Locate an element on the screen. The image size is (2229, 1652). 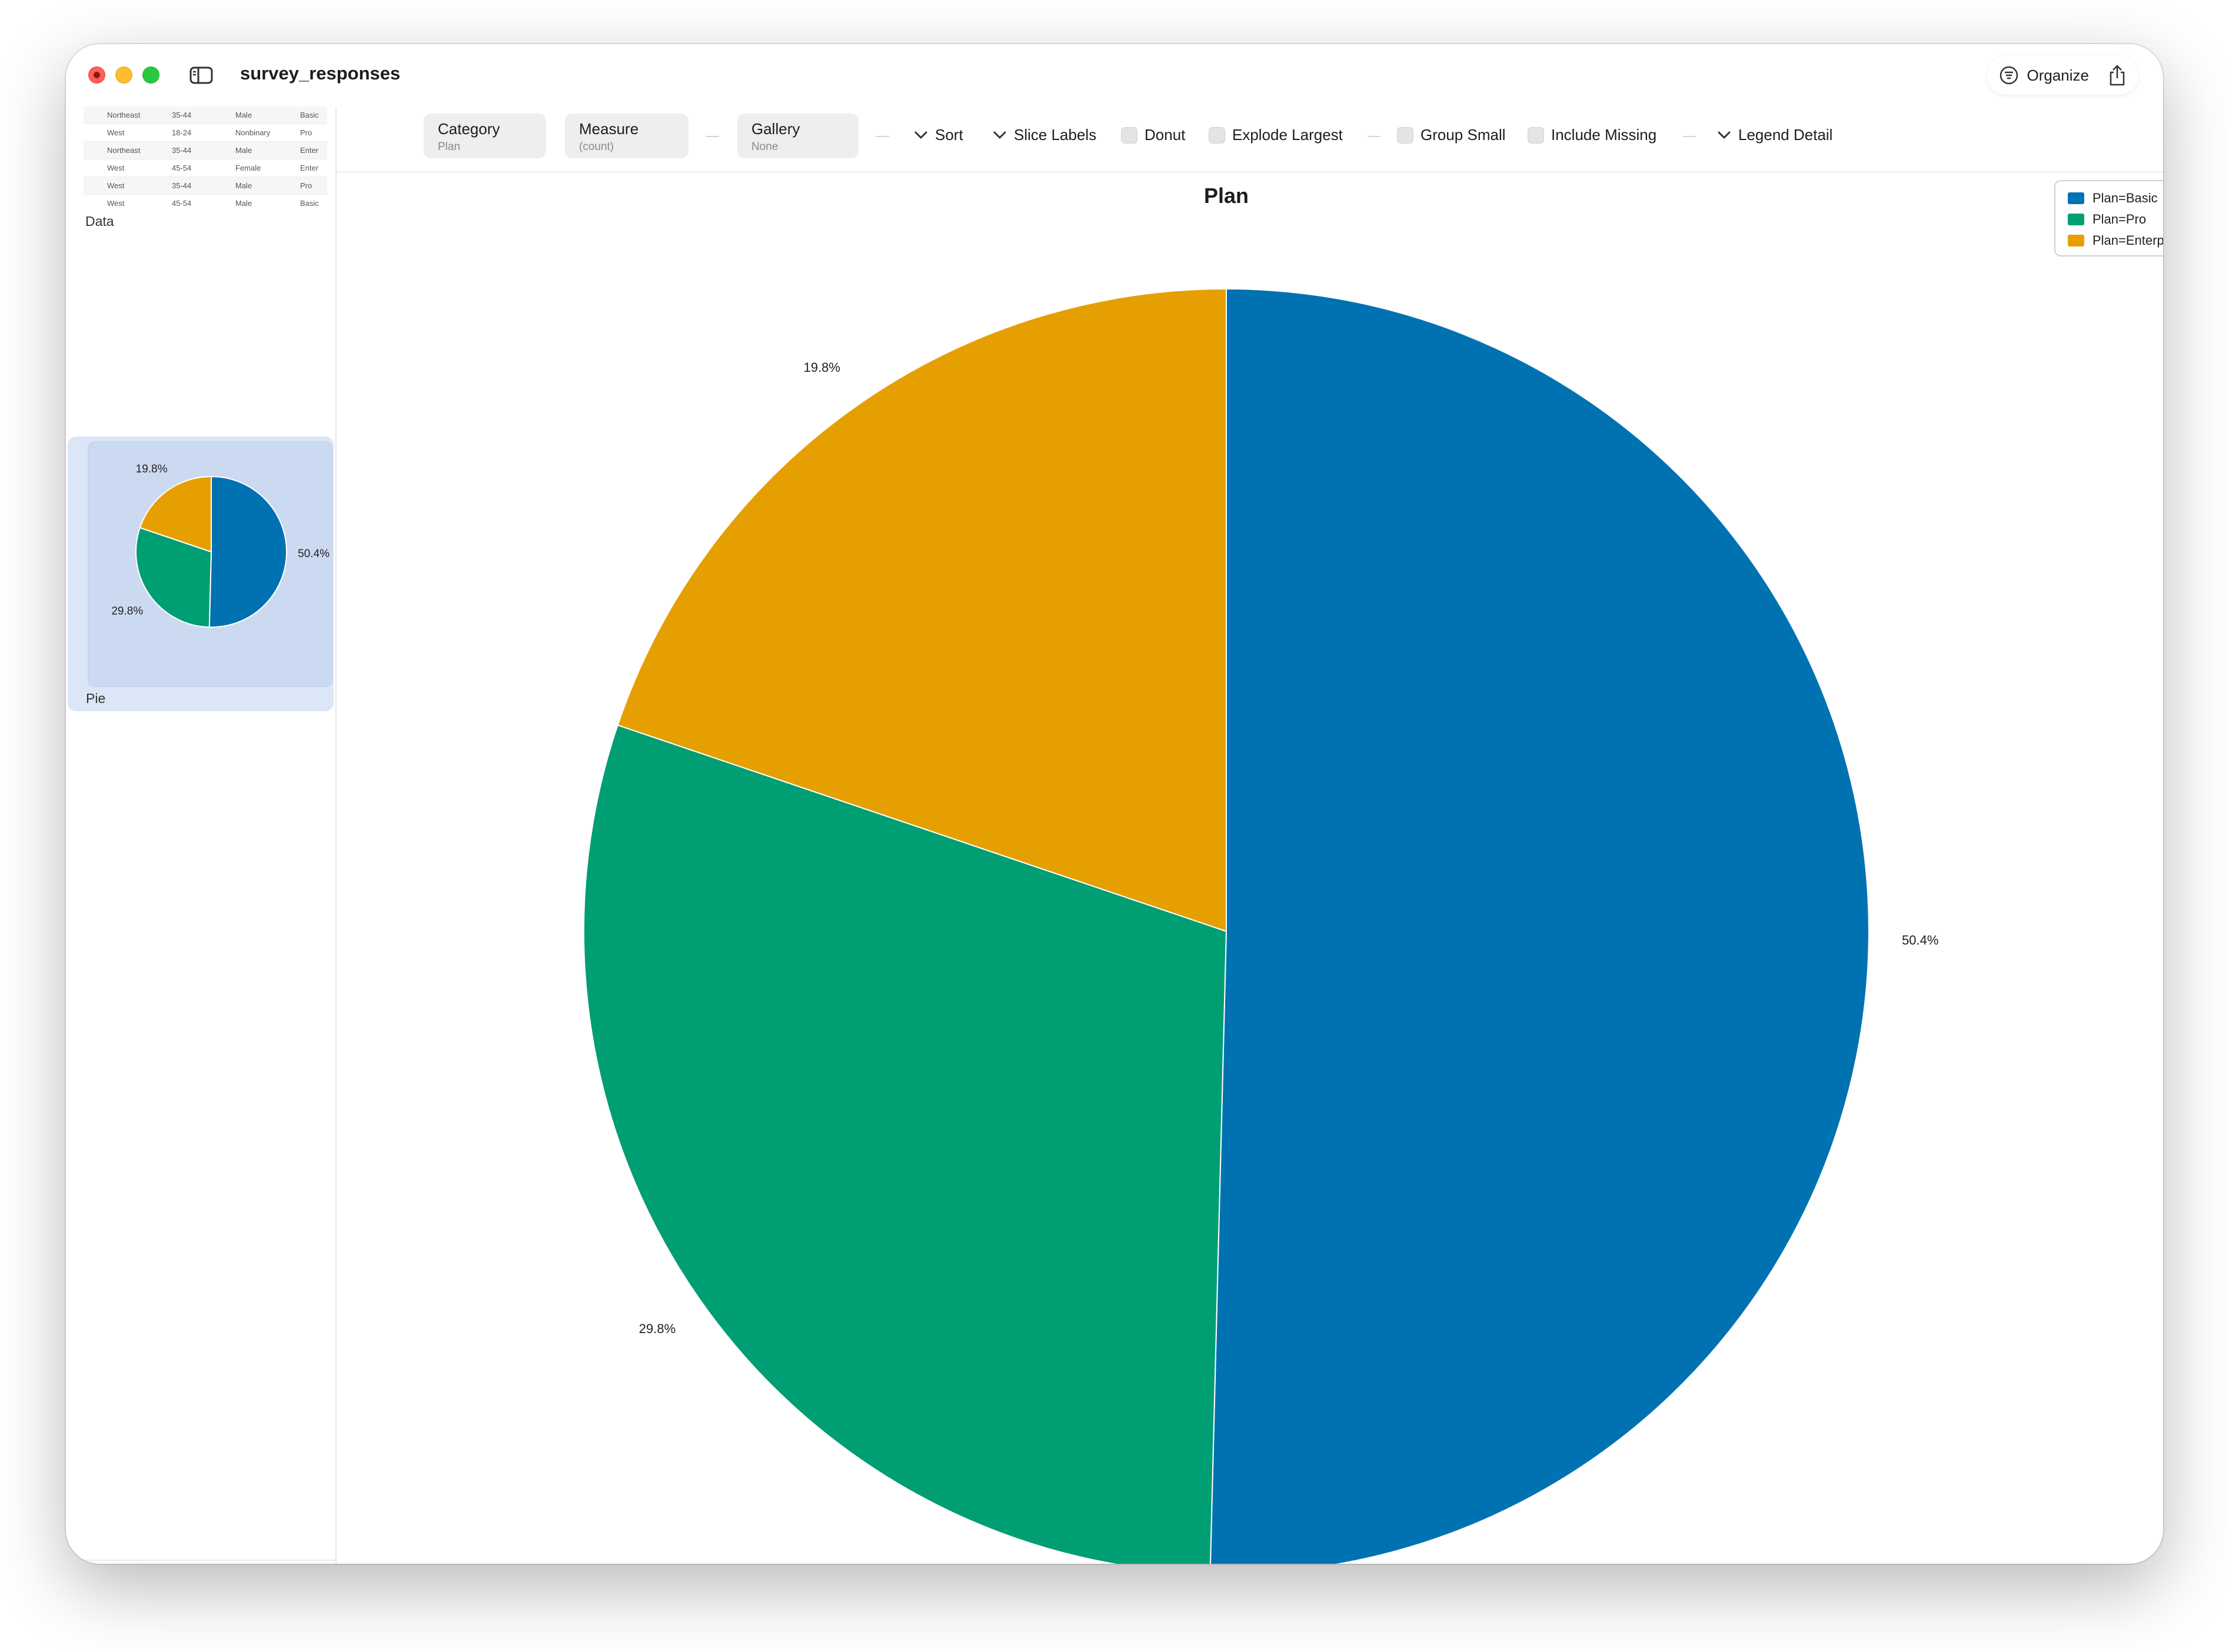
donut-toggle: Donut is located at coordinates (1153, 135).